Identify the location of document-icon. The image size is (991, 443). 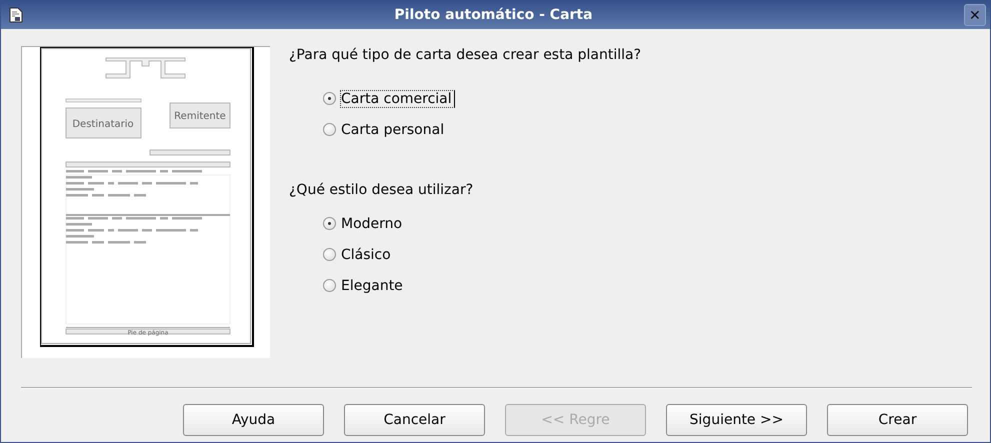
(16, 14).